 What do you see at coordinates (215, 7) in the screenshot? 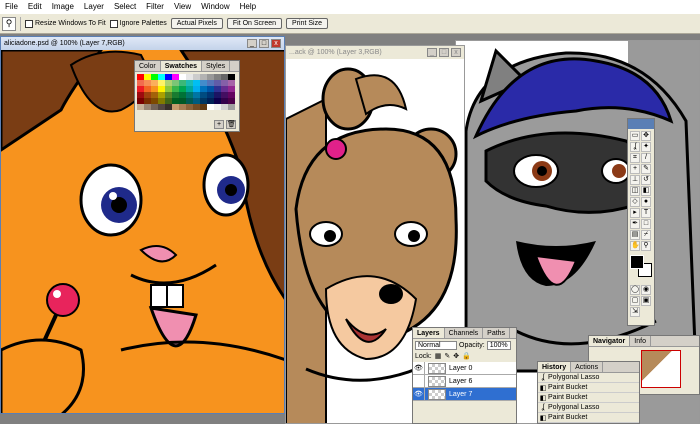
I see `menu-window: Window` at bounding box center [215, 7].